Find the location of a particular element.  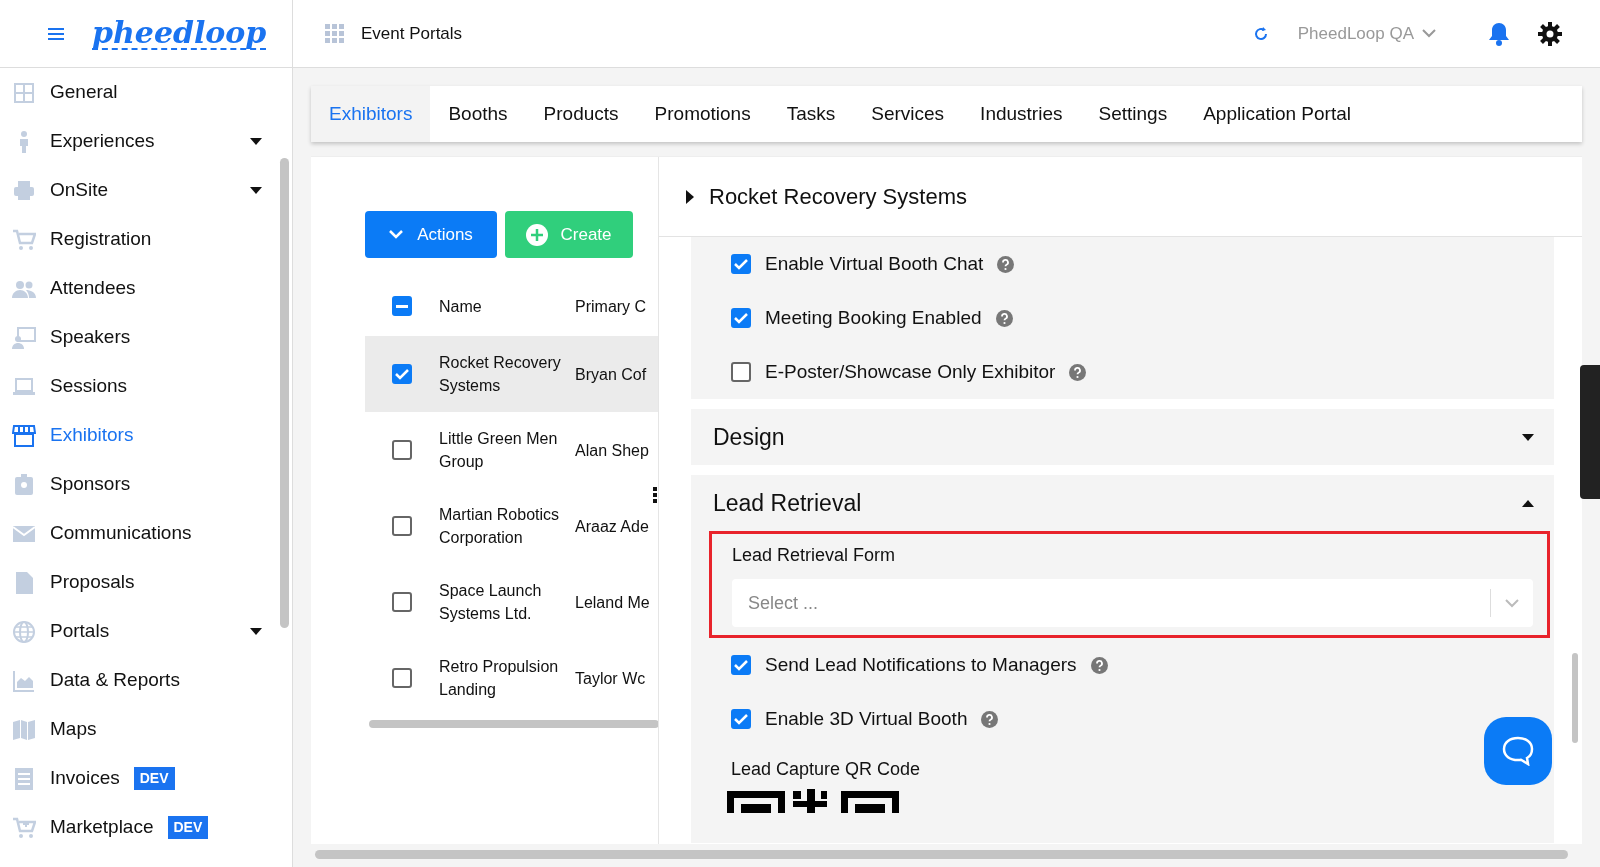

cart-icon is located at coordinates (24, 239).